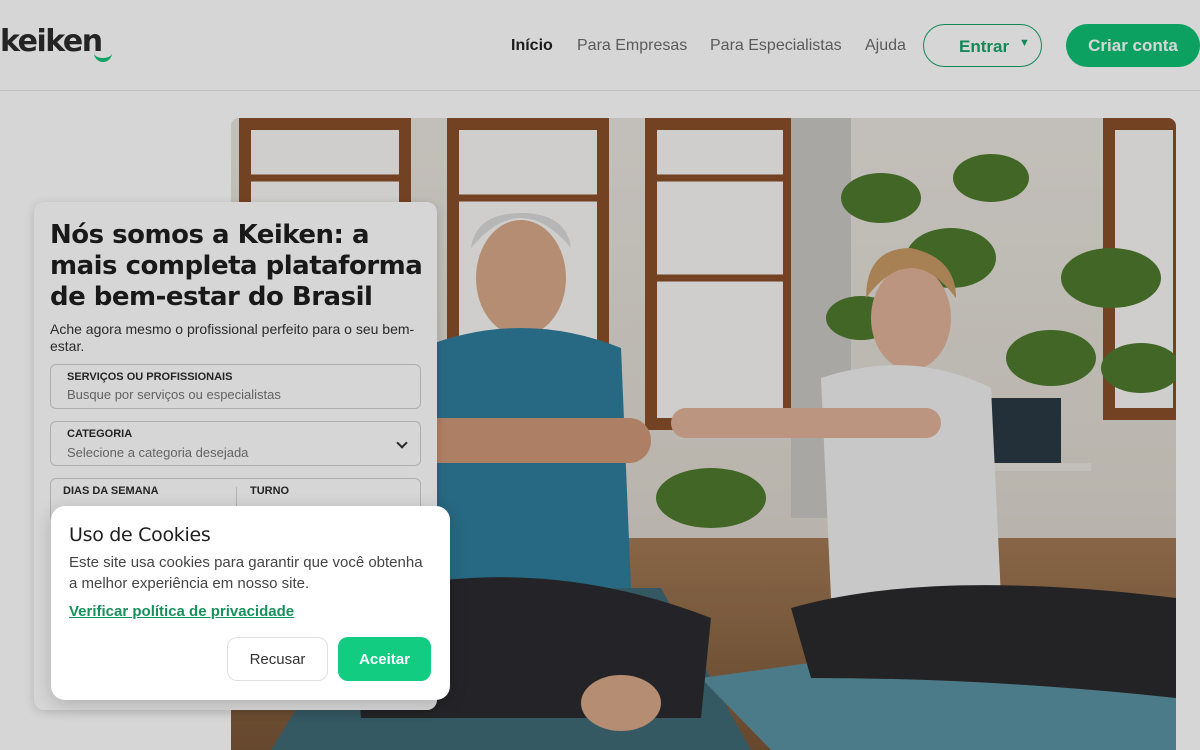 This screenshot has height=750, width=1200. What do you see at coordinates (384, 659) in the screenshot?
I see `accept-cookies-button: Aceitar` at bounding box center [384, 659].